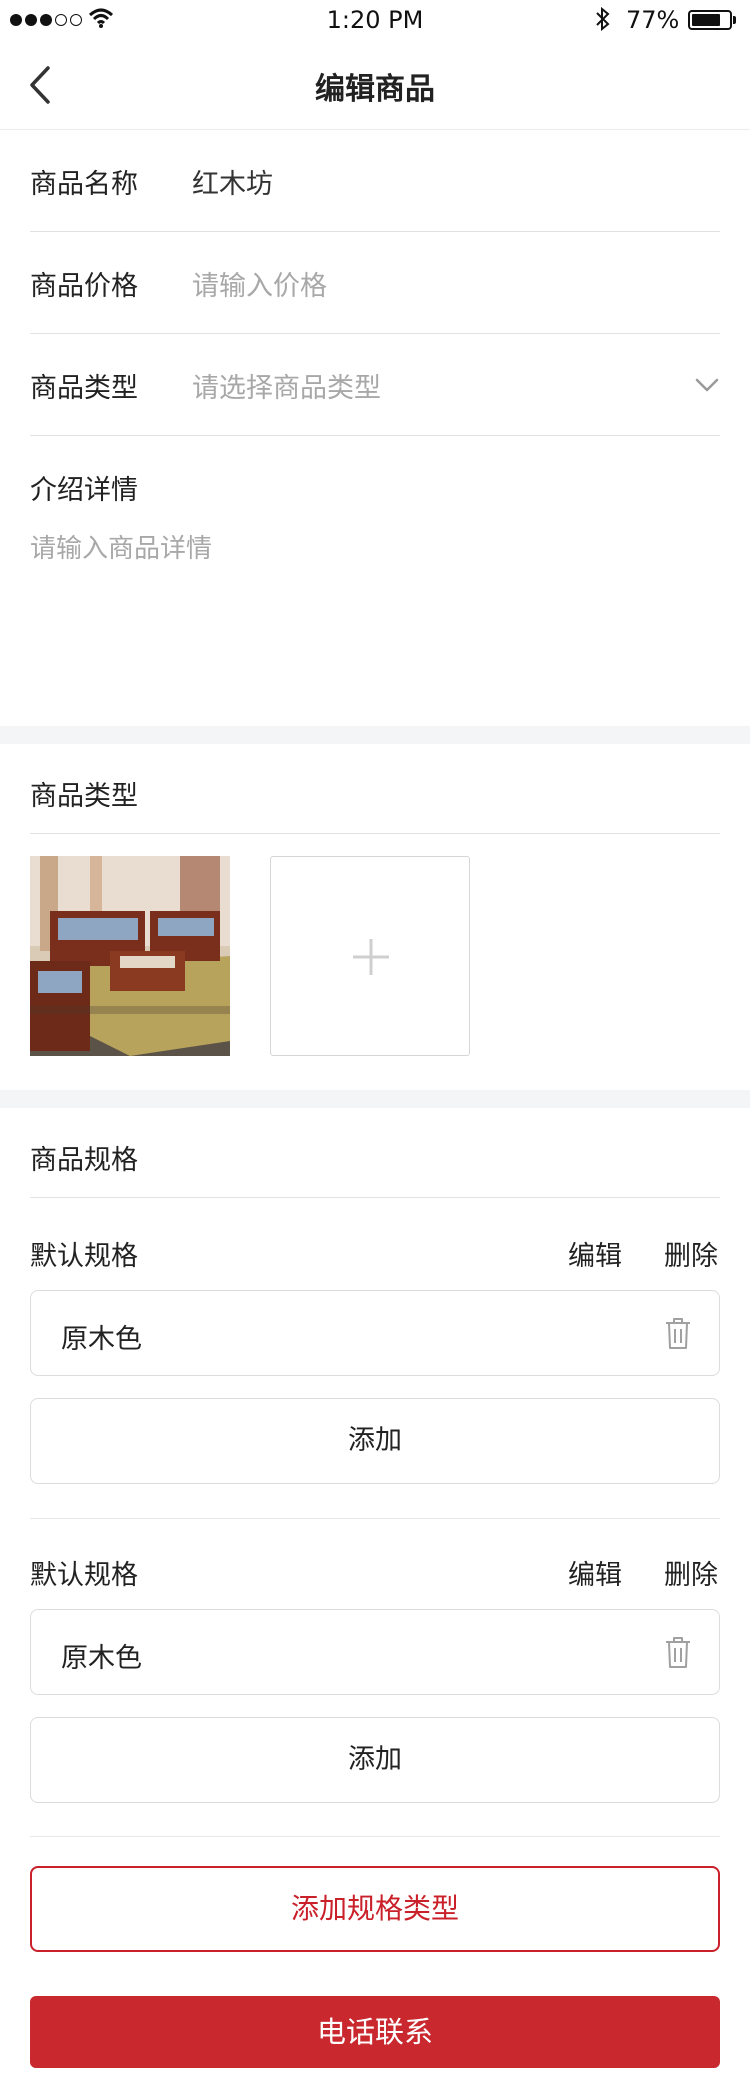 The height and width of the screenshot is (2080, 750). I want to click on battery-icon, so click(710, 20).